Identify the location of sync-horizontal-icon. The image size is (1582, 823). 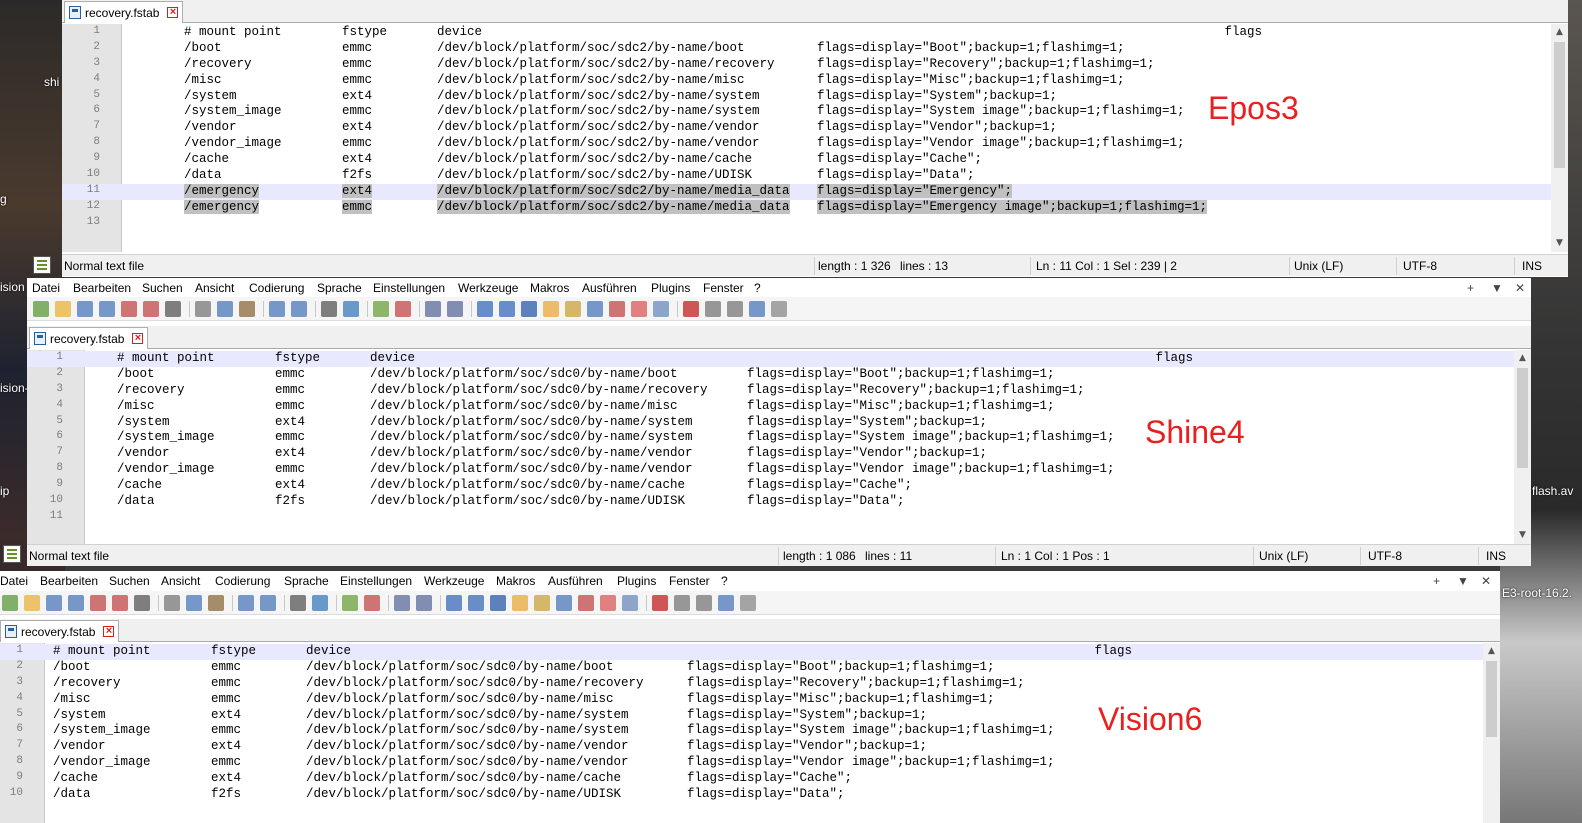
(455, 309).